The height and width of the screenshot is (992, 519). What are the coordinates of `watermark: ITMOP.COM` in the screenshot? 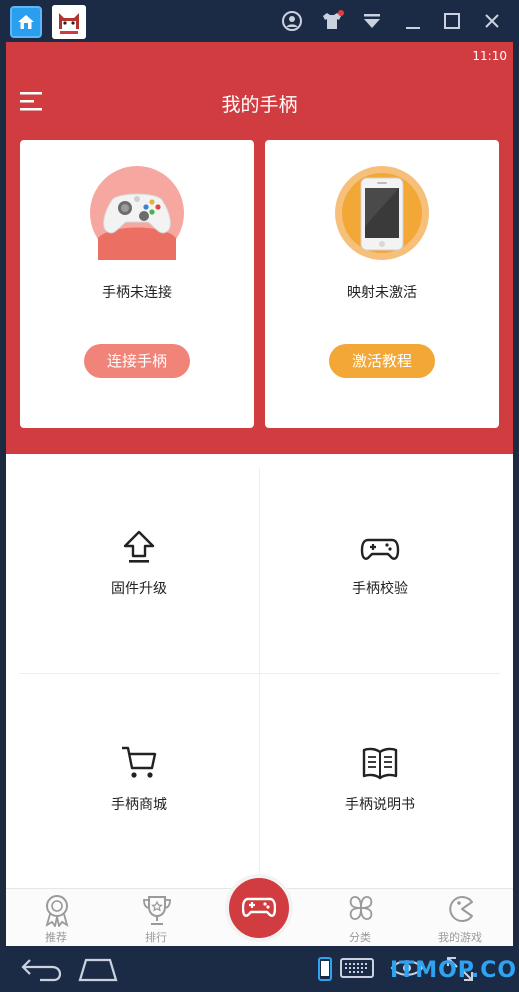 It's located at (454, 970).